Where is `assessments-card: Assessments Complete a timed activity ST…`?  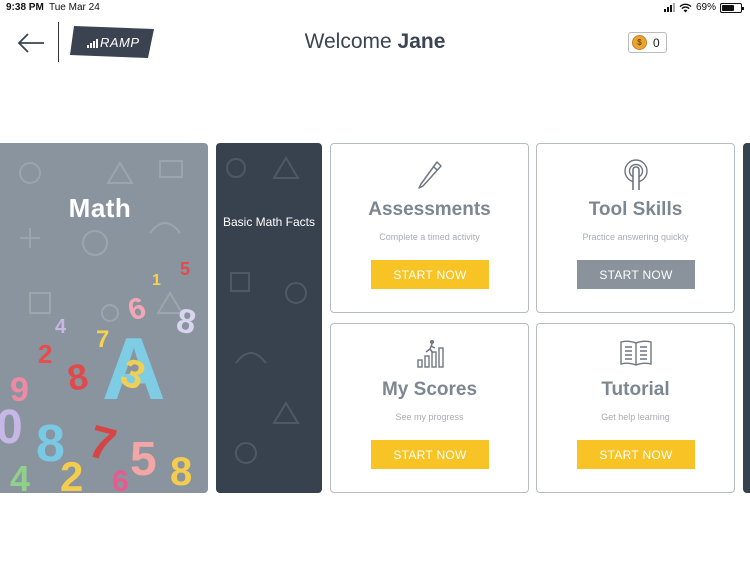 assessments-card: Assessments Complete a timed activity ST… is located at coordinates (429, 228).